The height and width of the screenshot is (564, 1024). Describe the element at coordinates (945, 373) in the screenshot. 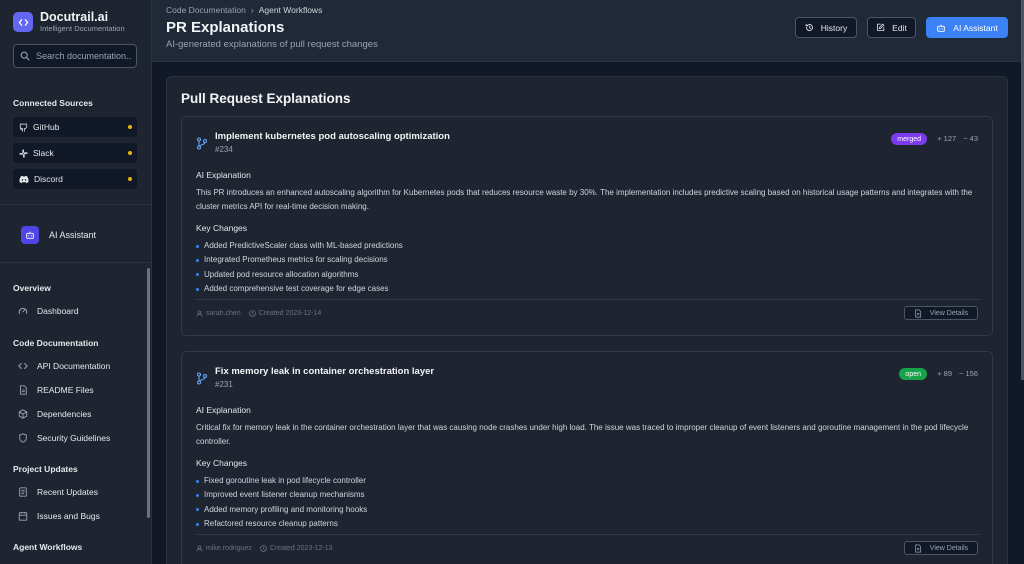

I see `additions-count: + 89` at that location.